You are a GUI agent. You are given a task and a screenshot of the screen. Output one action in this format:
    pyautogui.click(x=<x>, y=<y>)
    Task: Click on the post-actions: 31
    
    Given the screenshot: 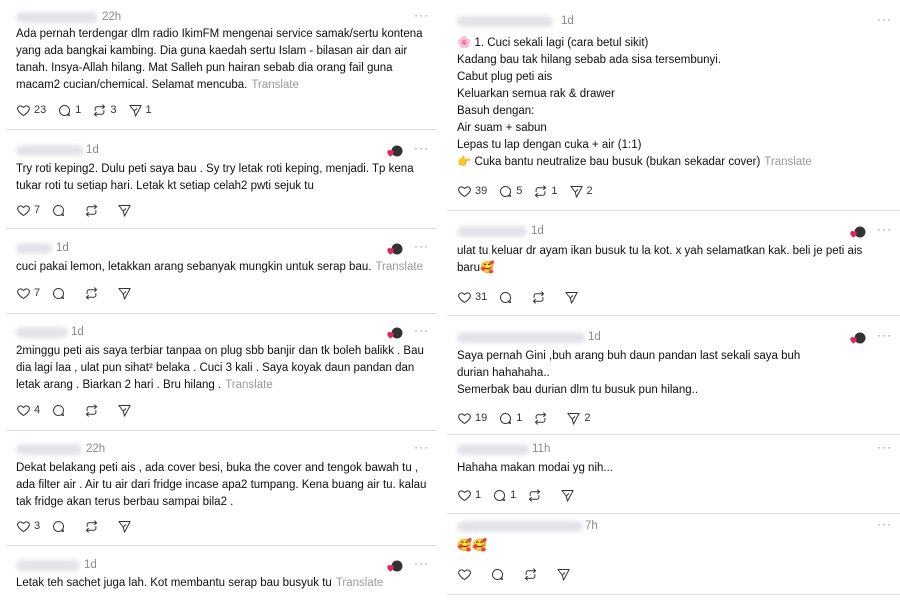 What is the action you would take?
    pyautogui.click(x=523, y=297)
    